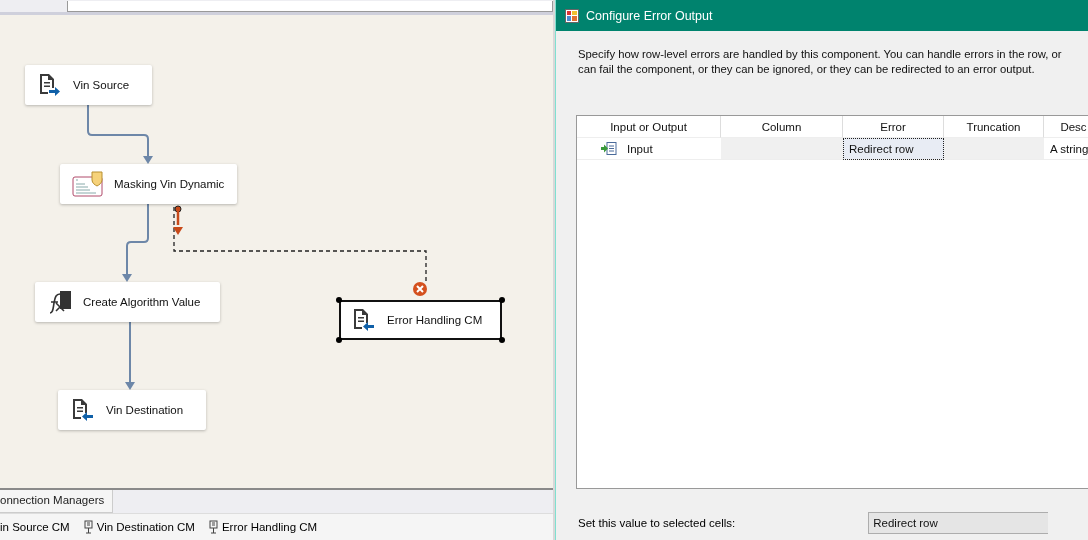 This screenshot has height=540, width=1088. Describe the element at coordinates (958, 523) in the screenshot. I see `value-dropdown: Redirect row` at that location.